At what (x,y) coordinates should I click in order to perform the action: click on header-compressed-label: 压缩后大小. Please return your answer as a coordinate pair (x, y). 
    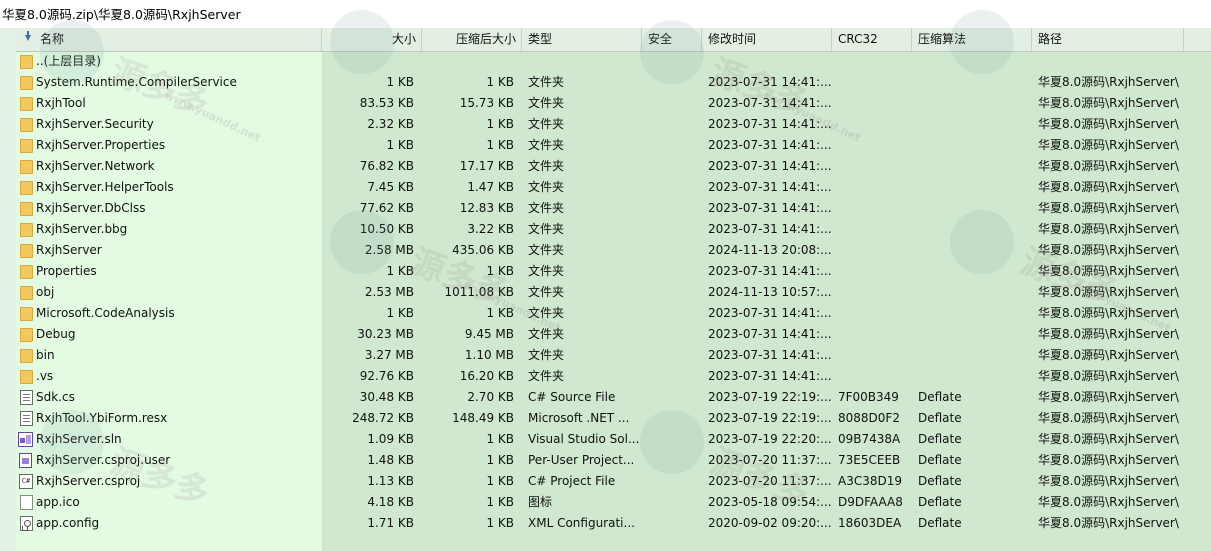
    Looking at the image, I should click on (485, 39).